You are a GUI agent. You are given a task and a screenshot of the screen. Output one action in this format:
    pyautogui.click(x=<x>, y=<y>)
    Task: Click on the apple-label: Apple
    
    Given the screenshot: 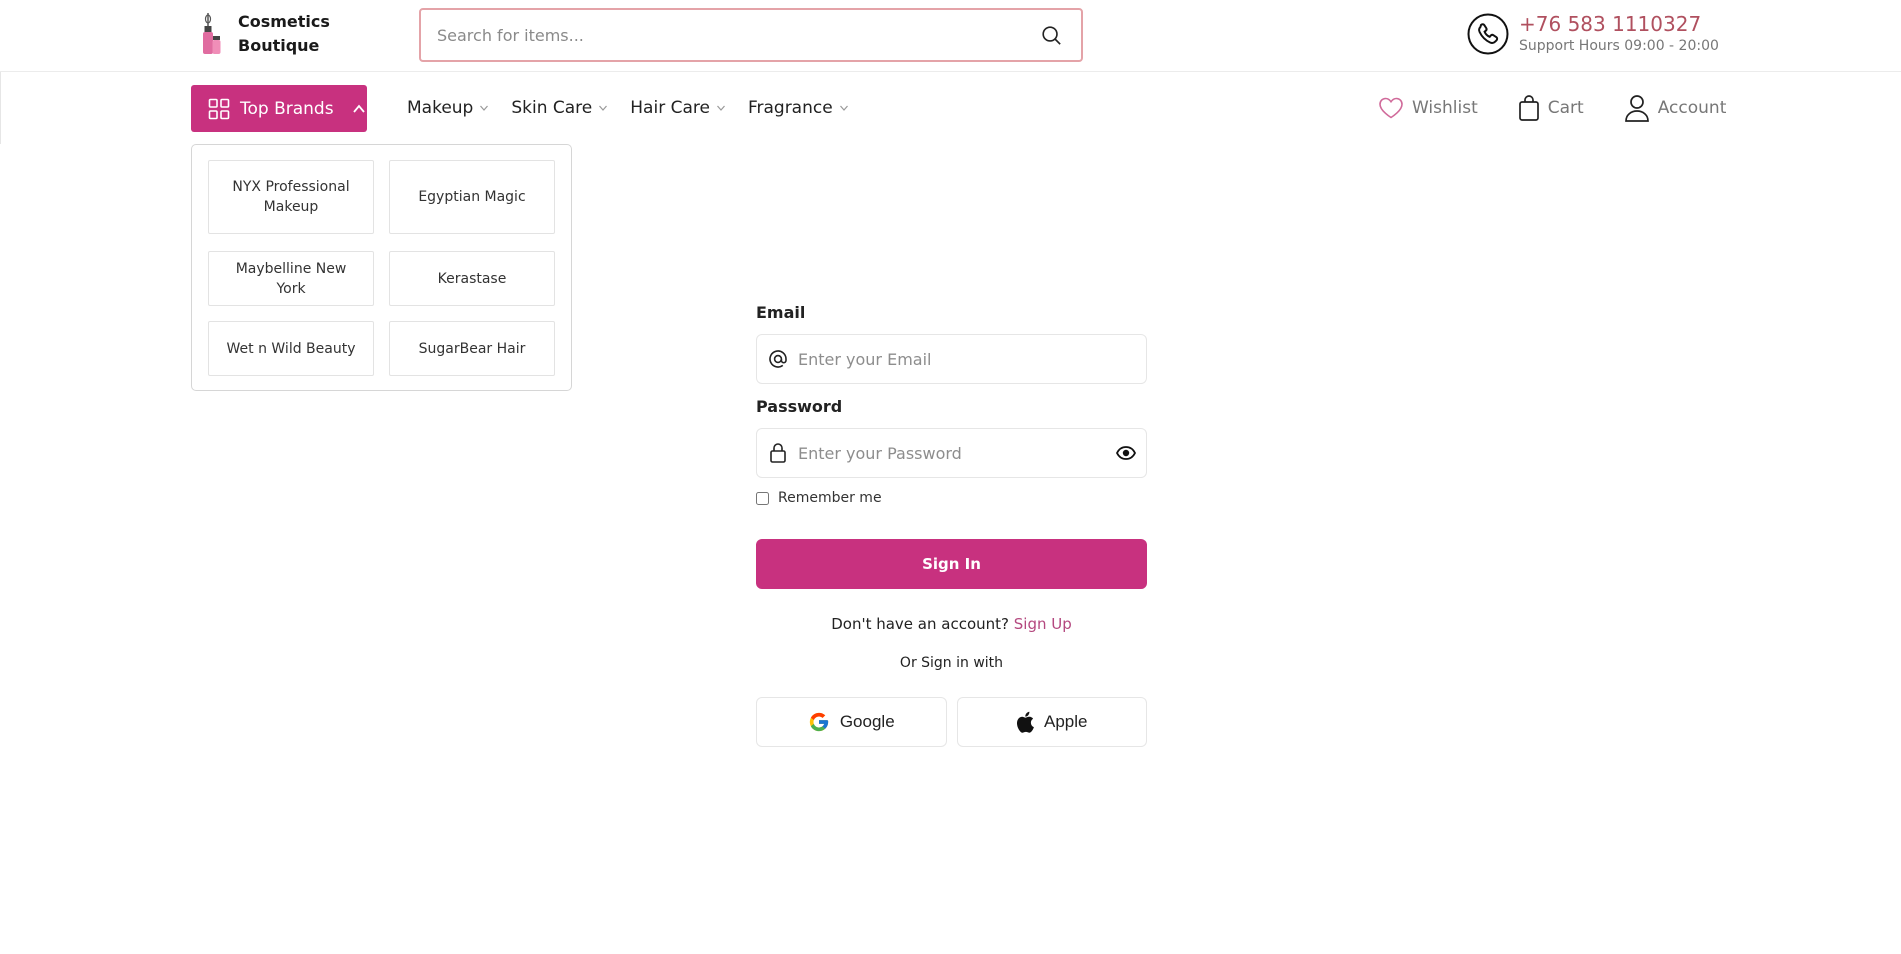 What is the action you would take?
    pyautogui.click(x=1066, y=721)
    